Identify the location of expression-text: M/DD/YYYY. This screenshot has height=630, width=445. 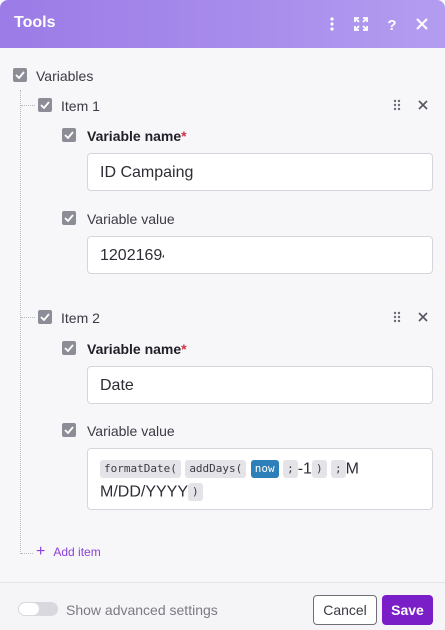
(144, 492).